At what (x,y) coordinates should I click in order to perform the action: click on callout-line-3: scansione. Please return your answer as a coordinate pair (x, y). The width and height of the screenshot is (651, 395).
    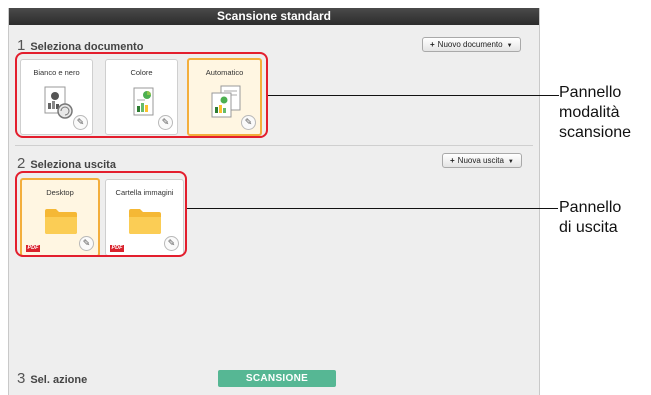
    Looking at the image, I should click on (595, 132).